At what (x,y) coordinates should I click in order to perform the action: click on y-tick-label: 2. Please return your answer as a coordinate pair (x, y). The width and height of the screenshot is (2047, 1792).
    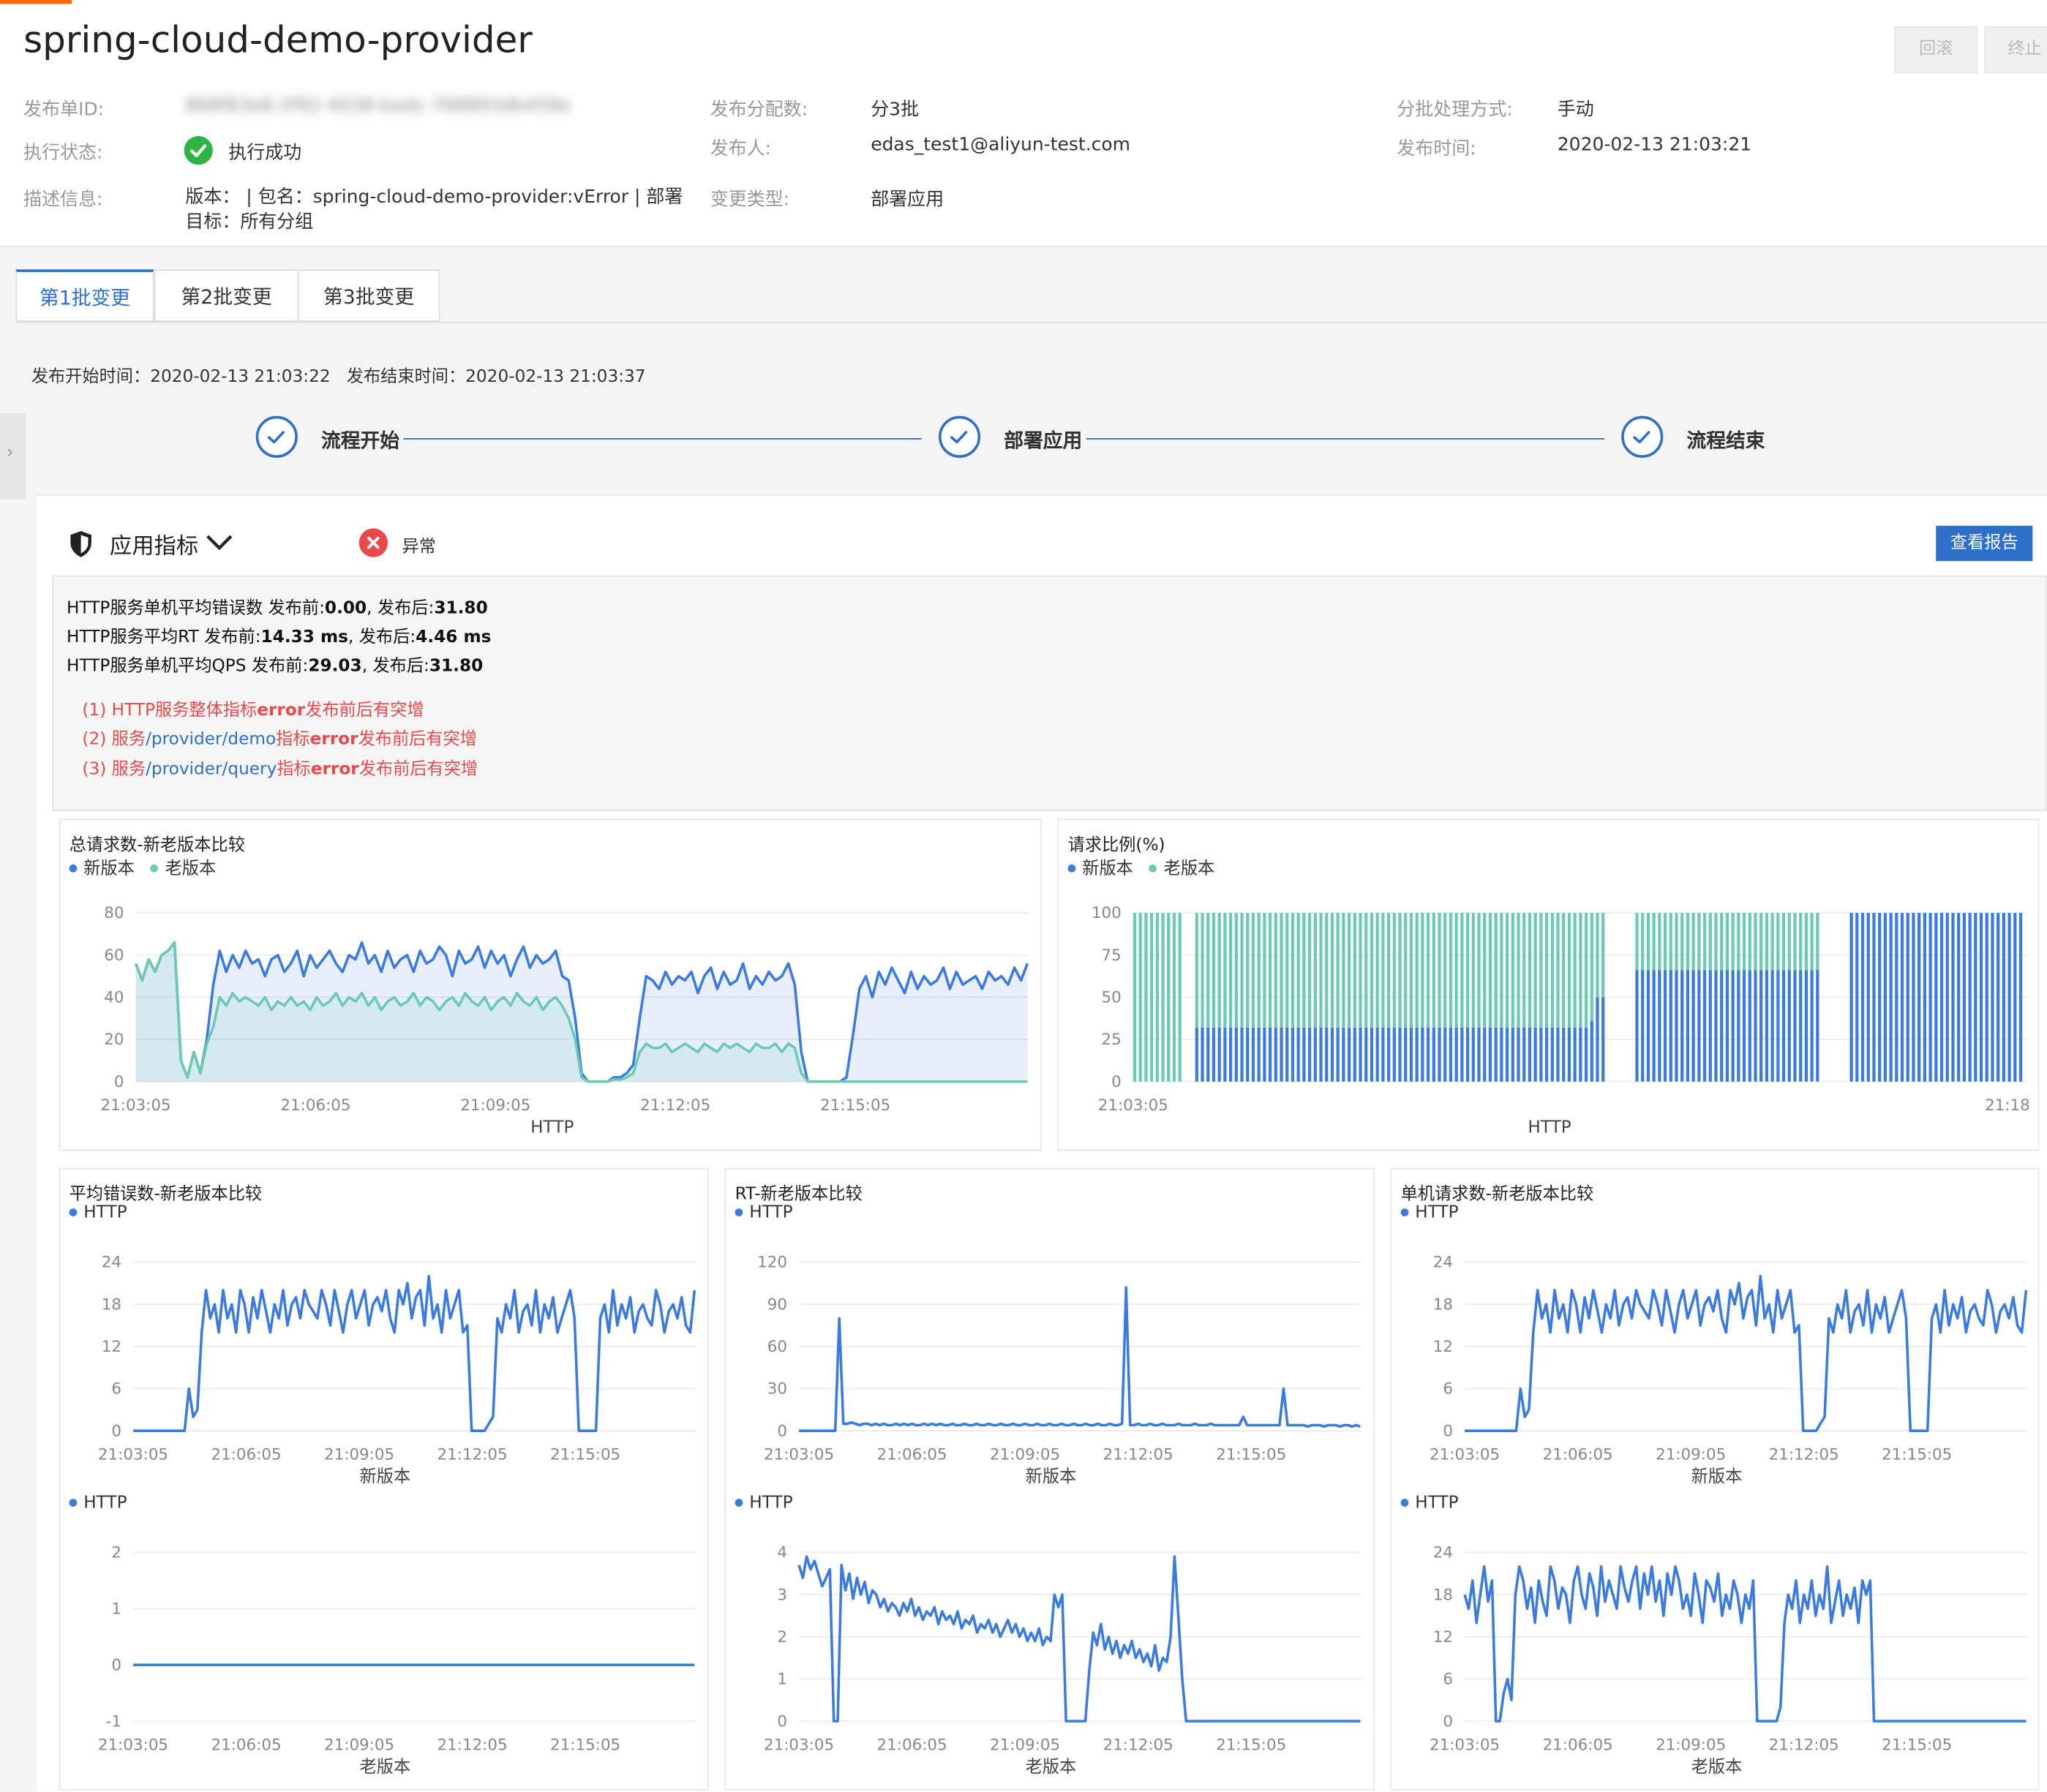
    Looking at the image, I should click on (782, 1637).